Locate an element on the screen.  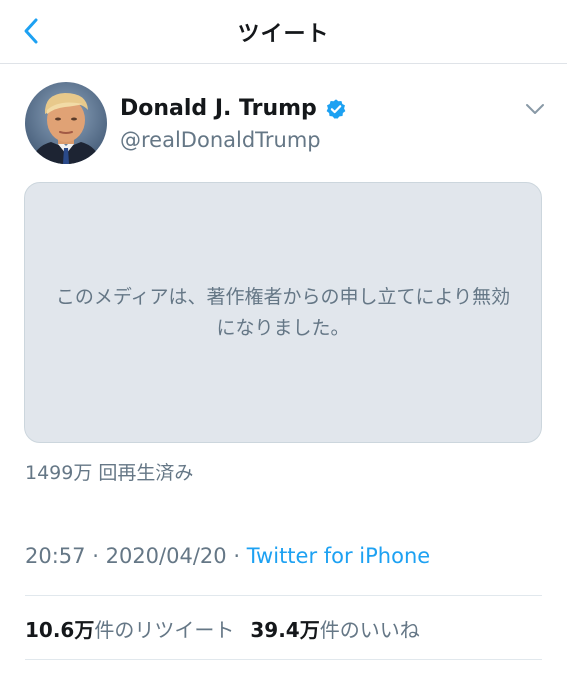
retweet-count: 10.6万件のリツイート is located at coordinates (129, 628).